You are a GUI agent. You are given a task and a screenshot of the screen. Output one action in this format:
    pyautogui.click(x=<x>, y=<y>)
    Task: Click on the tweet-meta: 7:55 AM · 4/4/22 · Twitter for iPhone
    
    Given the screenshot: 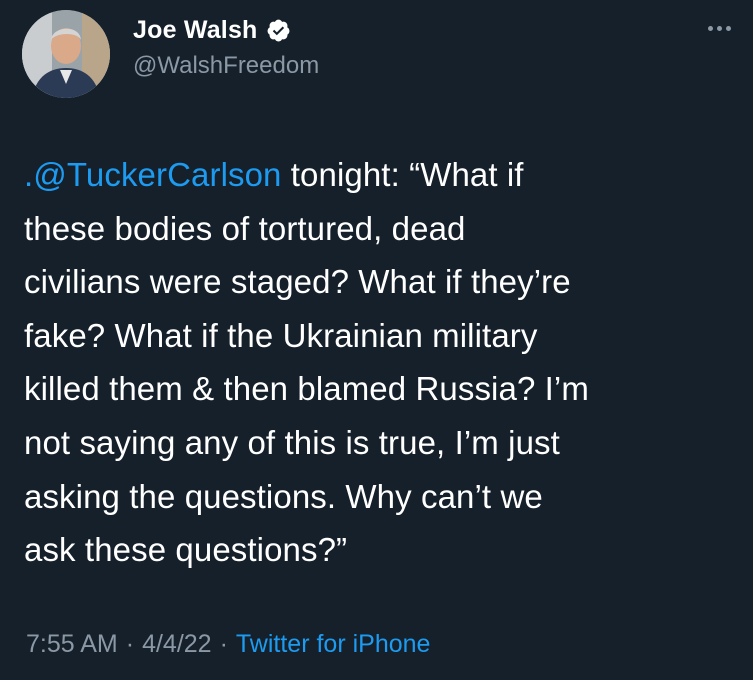 What is the action you would take?
    pyautogui.click(x=228, y=644)
    